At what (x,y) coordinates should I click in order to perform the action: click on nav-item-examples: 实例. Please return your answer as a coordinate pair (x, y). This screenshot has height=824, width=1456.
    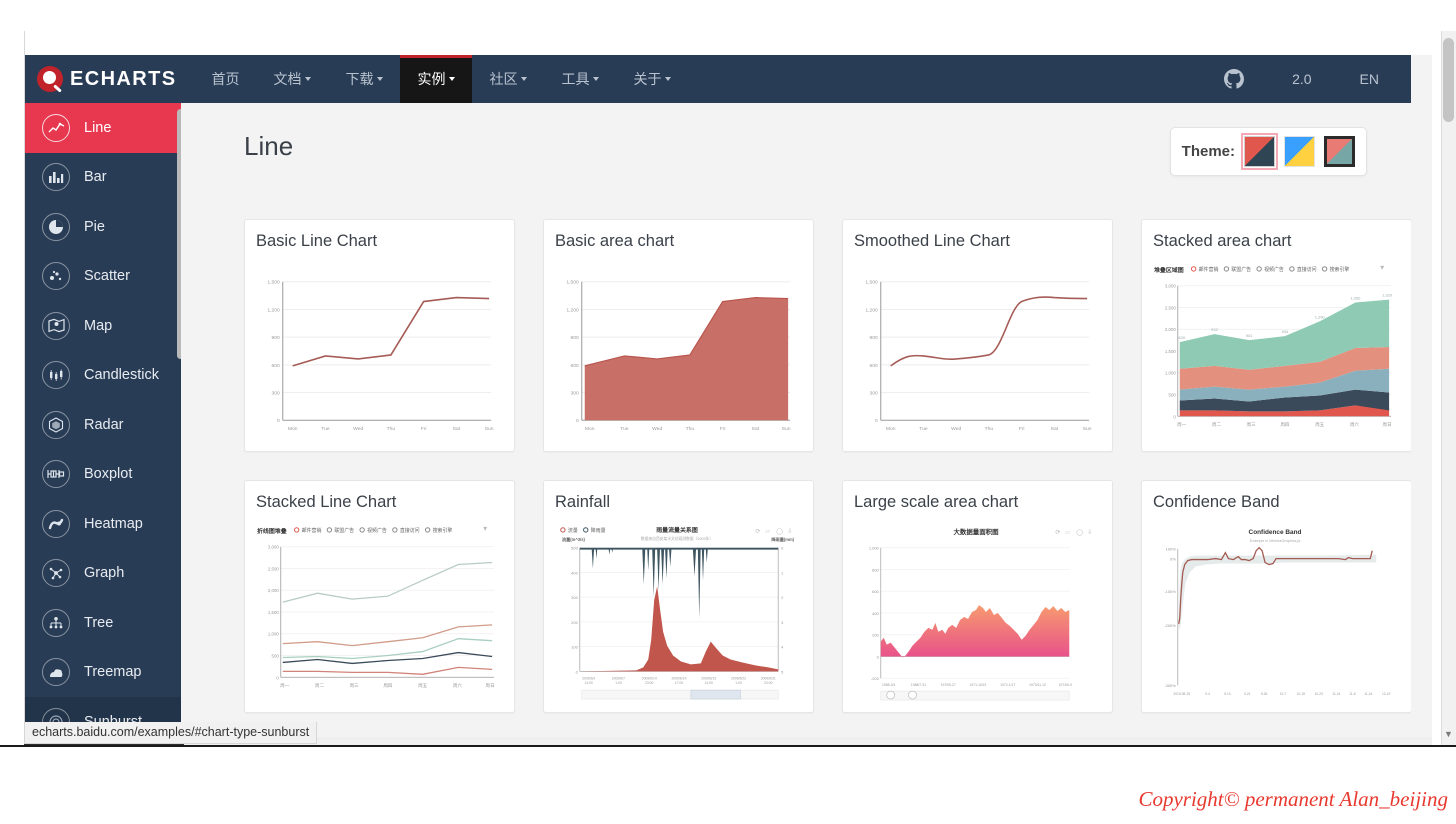
    Looking at the image, I should click on (436, 79).